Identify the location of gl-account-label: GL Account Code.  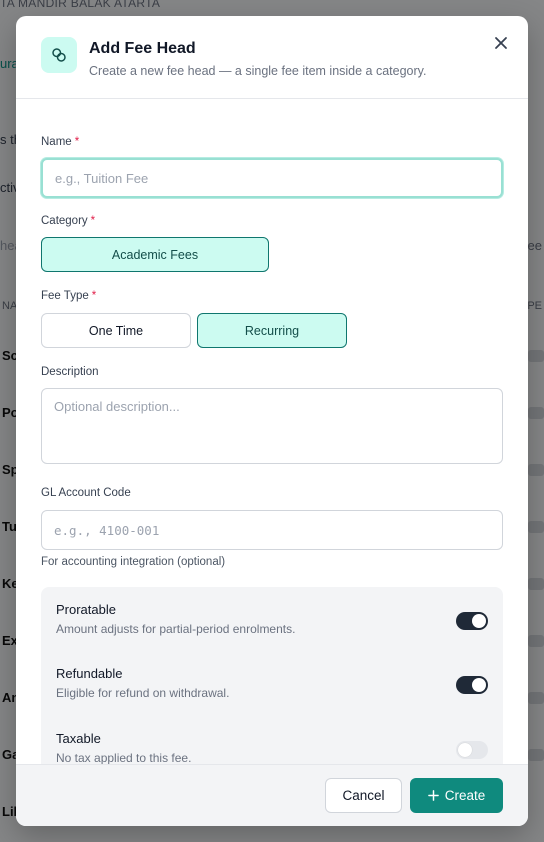
(86, 493).